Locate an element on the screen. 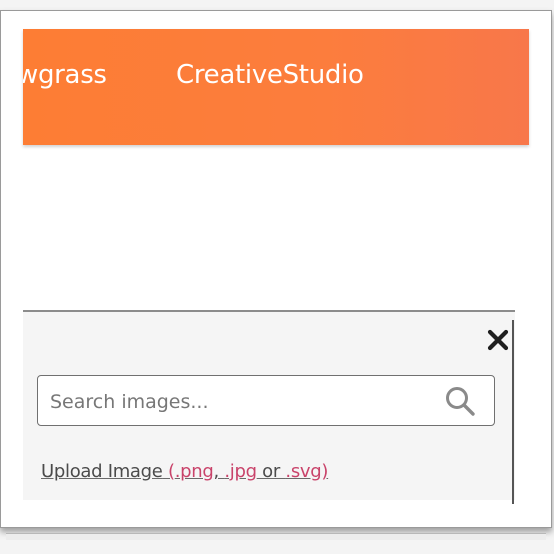 This screenshot has width=554, height=554. close-icon is located at coordinates (498, 340).